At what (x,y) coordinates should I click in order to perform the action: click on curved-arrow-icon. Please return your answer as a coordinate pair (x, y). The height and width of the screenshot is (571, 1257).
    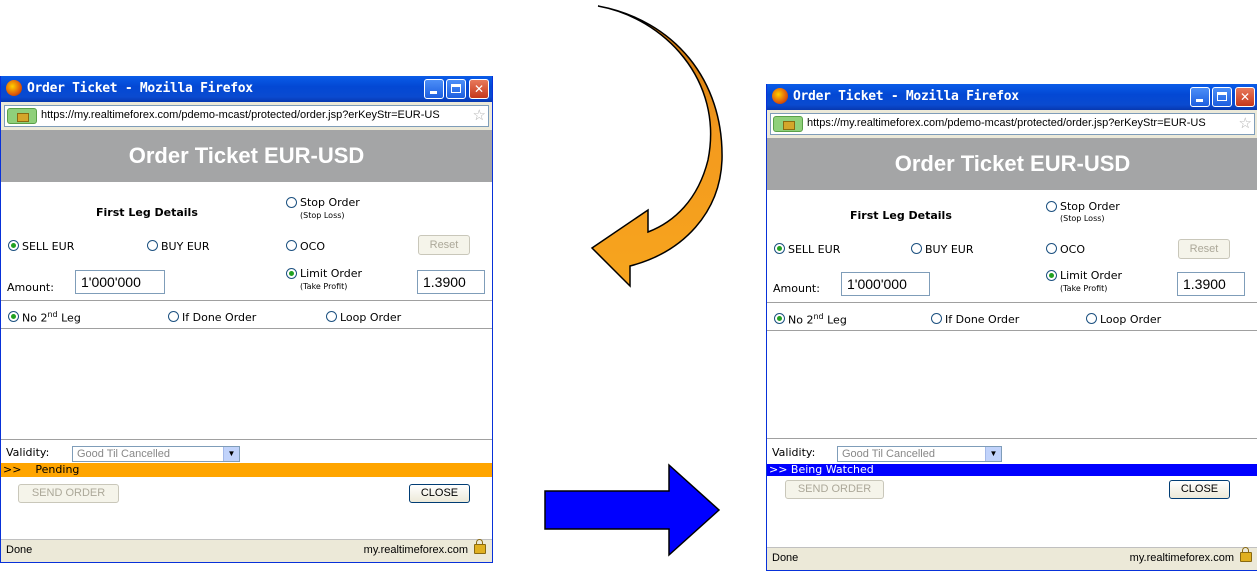
    Looking at the image, I should click on (656, 146).